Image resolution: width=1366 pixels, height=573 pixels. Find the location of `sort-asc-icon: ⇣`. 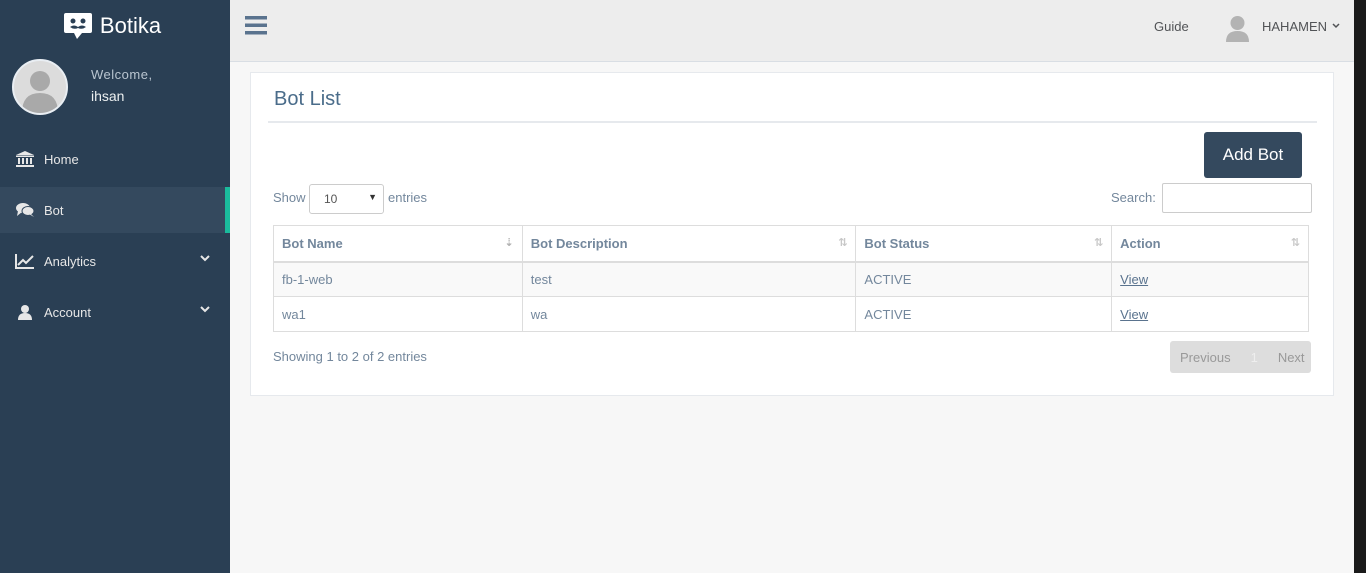

sort-asc-icon: ⇣ is located at coordinates (509, 243).